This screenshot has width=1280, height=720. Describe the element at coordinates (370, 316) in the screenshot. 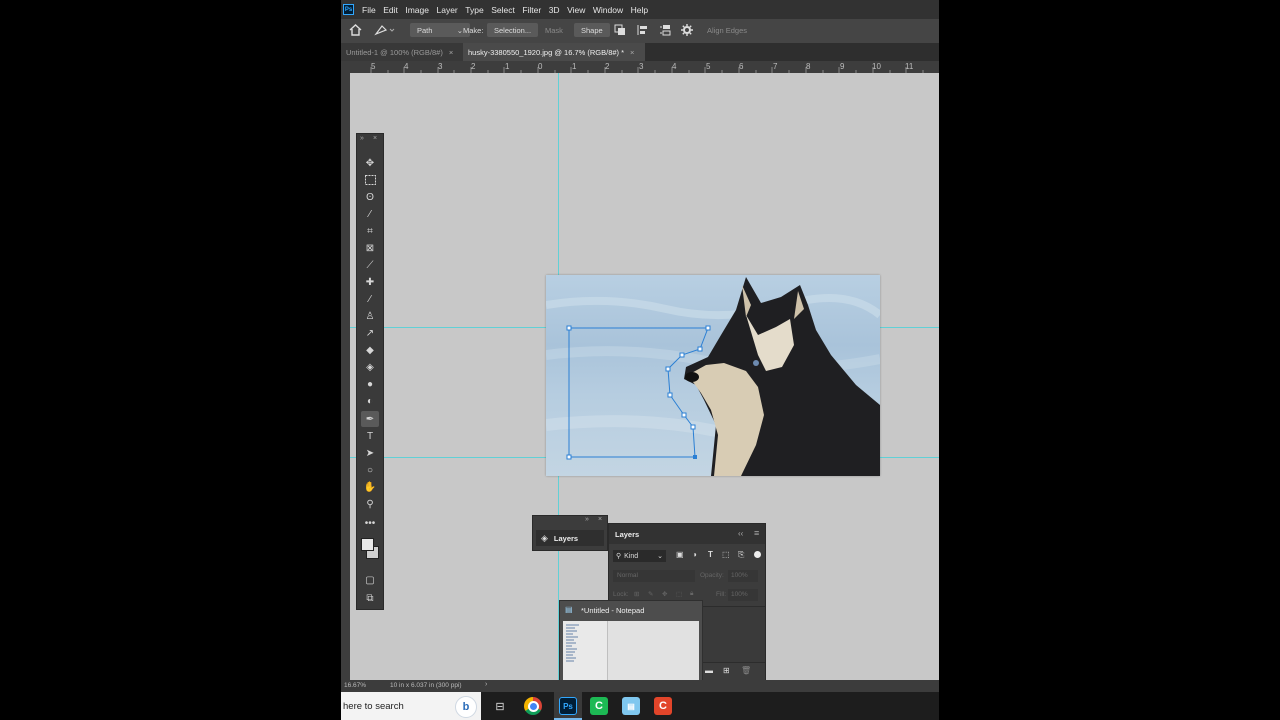

I see `clone-stamp-tool-icon: ♙` at that location.